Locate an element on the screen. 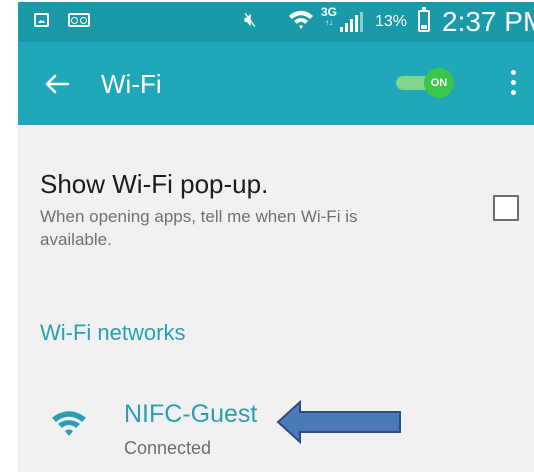 Image resolution: width=534 pixels, height=472 pixels. overflow-menu-icon is located at coordinates (513, 84).